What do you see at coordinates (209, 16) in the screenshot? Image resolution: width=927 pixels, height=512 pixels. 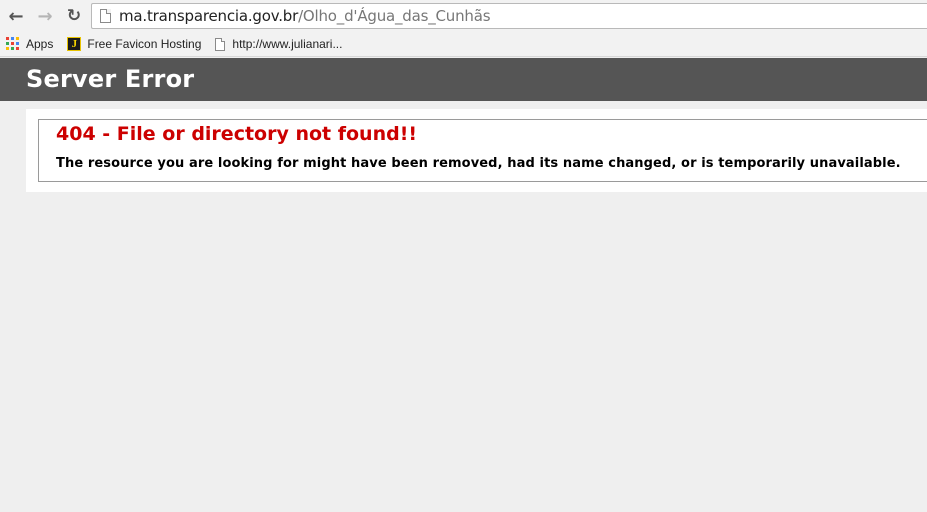 I see `url-domain: ma.transparencia.gov.br` at bounding box center [209, 16].